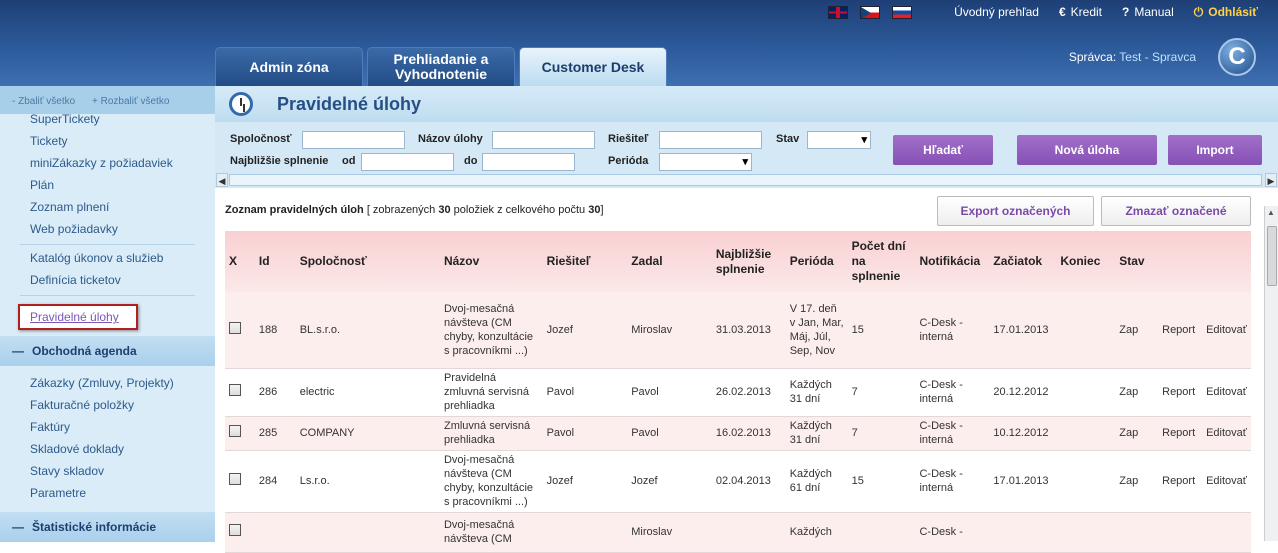  What do you see at coordinates (943, 150) in the screenshot?
I see `search-button: Hľadať` at bounding box center [943, 150].